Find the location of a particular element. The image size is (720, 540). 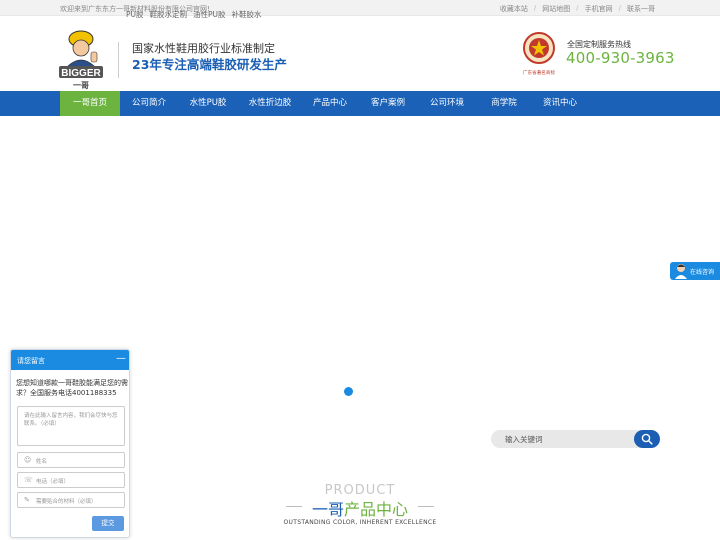

online-consult-label: 在线咨询 is located at coordinates (702, 272).